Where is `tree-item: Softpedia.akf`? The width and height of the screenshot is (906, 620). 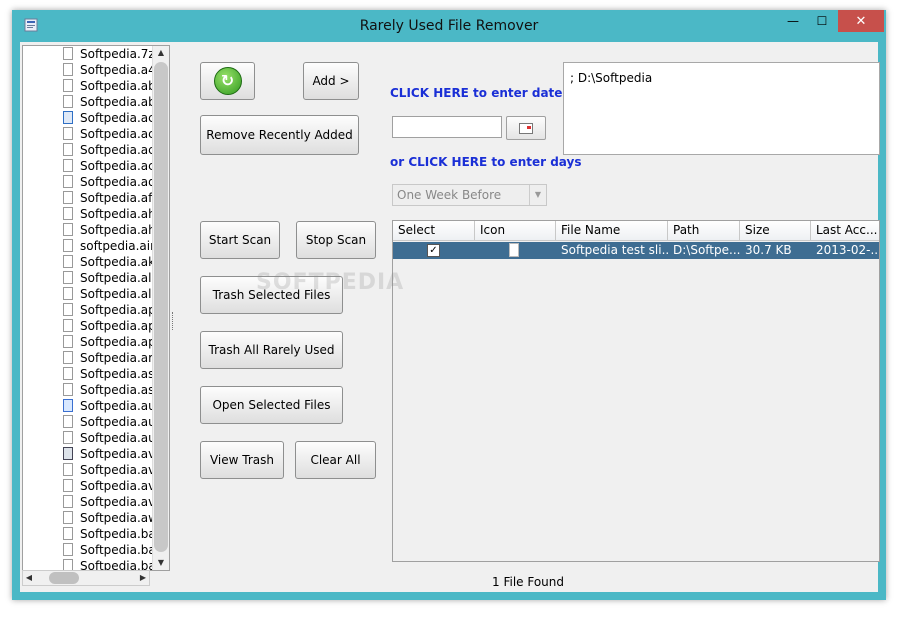 tree-item: Softpedia.akf is located at coordinates (96, 262).